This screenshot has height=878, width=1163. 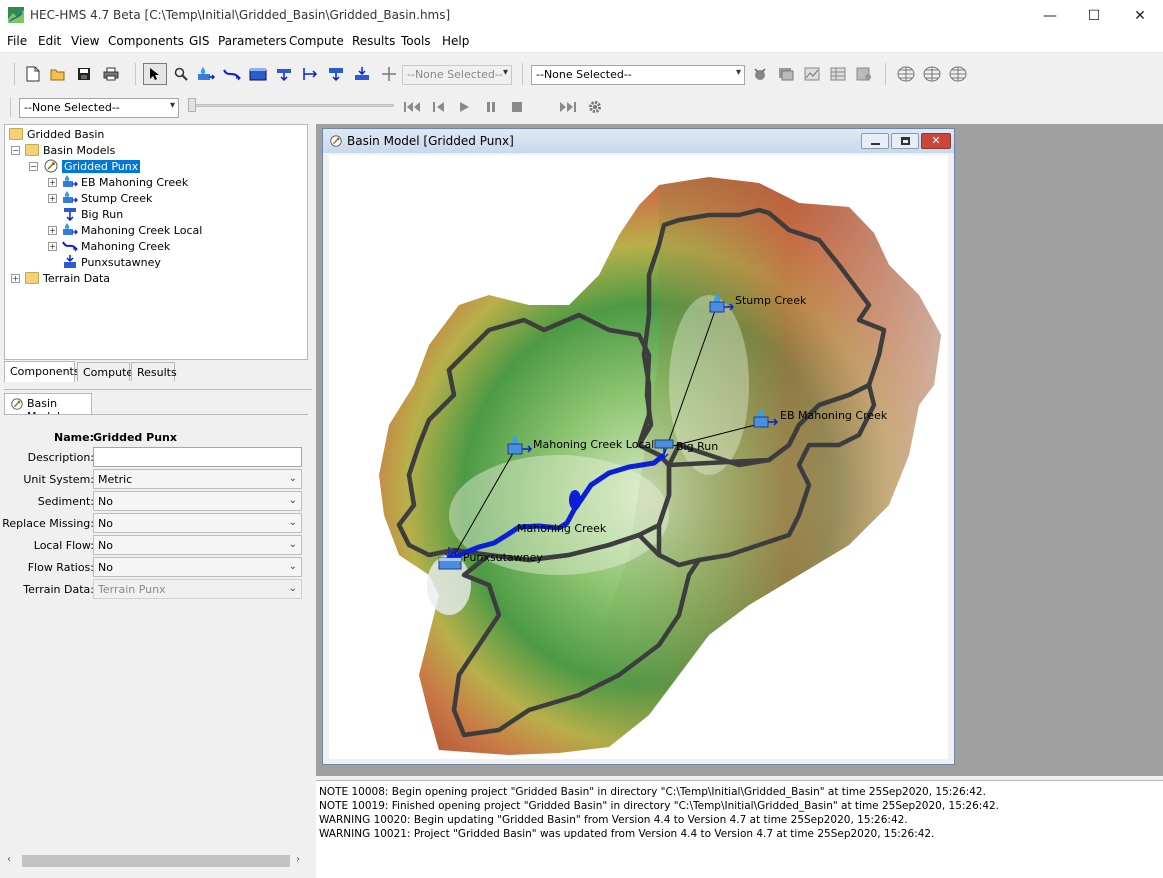 I want to click on junction-tool-icon, so click(x=284, y=74).